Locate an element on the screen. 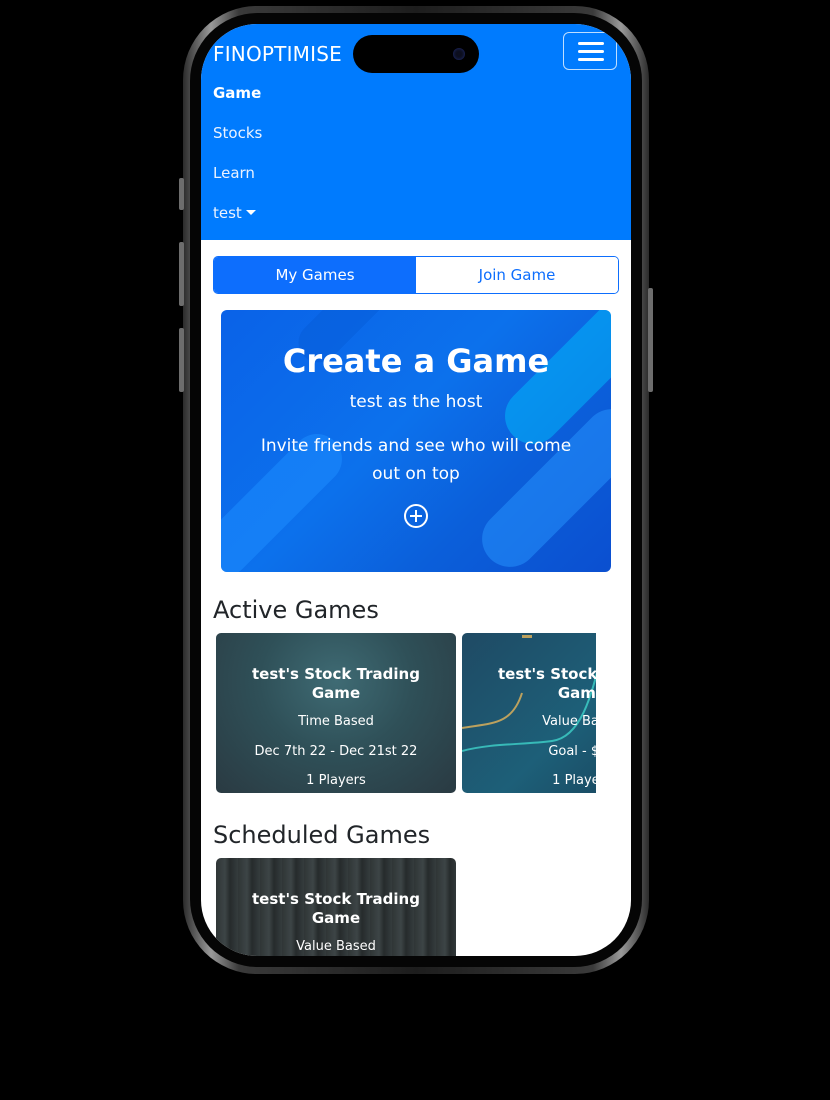 This screenshot has width=830, height=1100. phone-volume-down-button is located at coordinates (181, 360).